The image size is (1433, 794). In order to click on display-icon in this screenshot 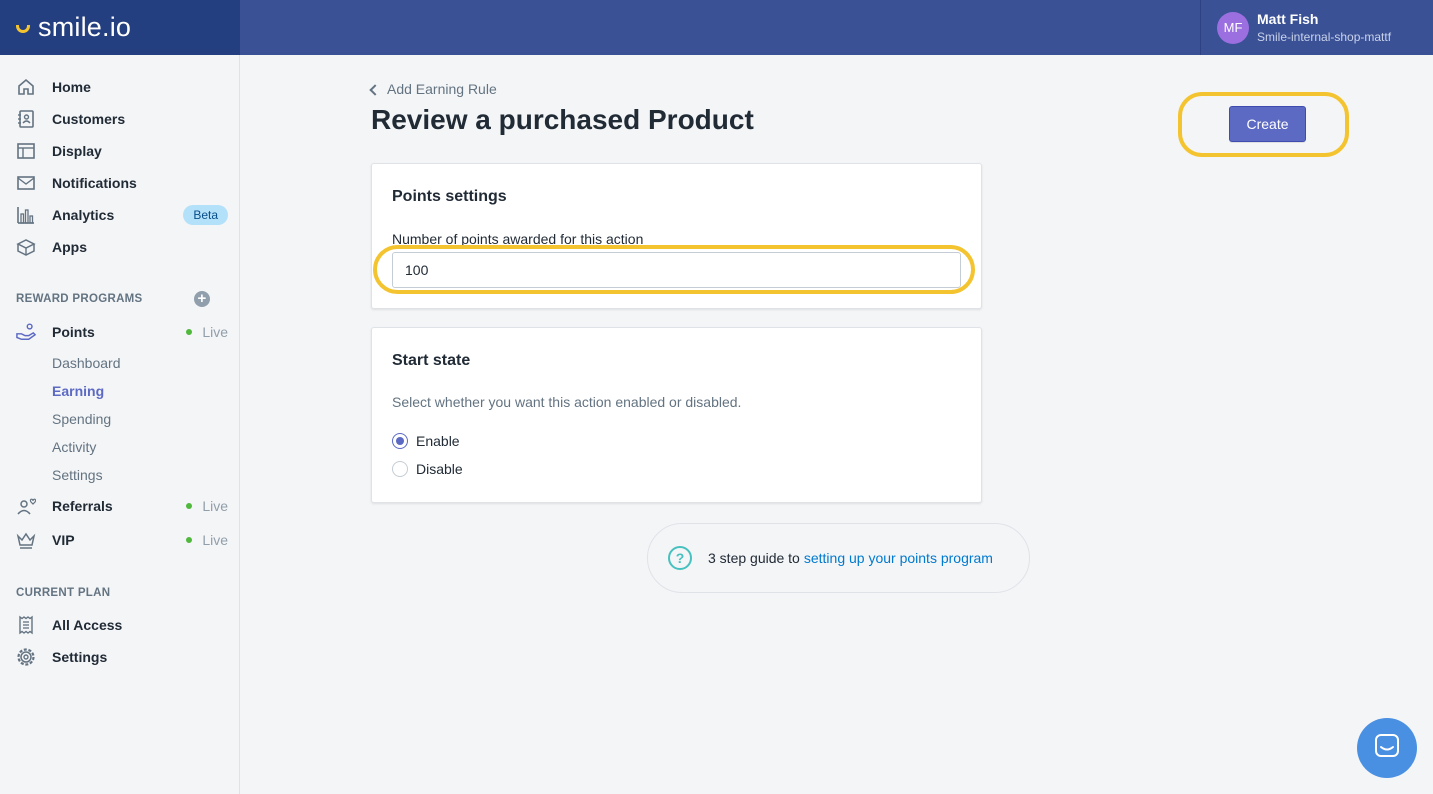, I will do `click(26, 151)`.